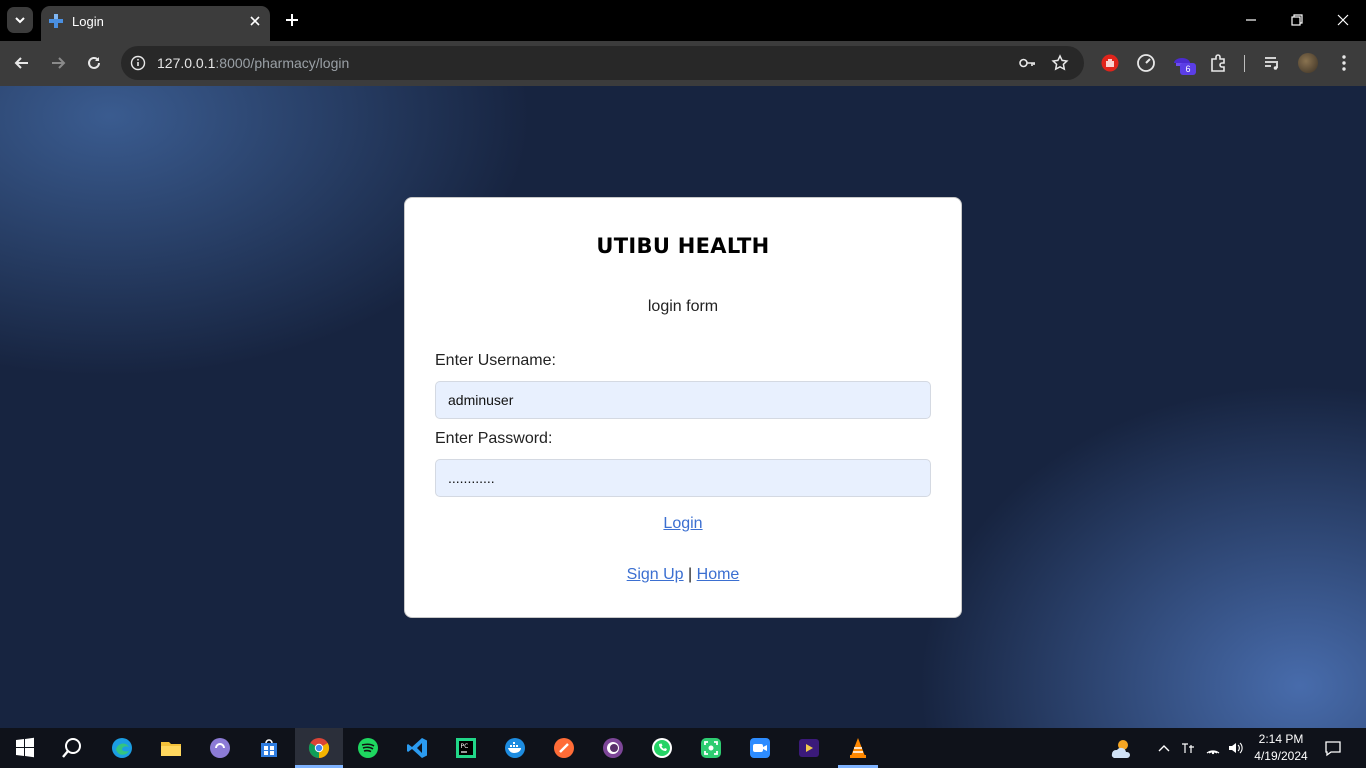 The width and height of the screenshot is (1366, 768). I want to click on clock-date: 4/19/2024, so click(1281, 756).